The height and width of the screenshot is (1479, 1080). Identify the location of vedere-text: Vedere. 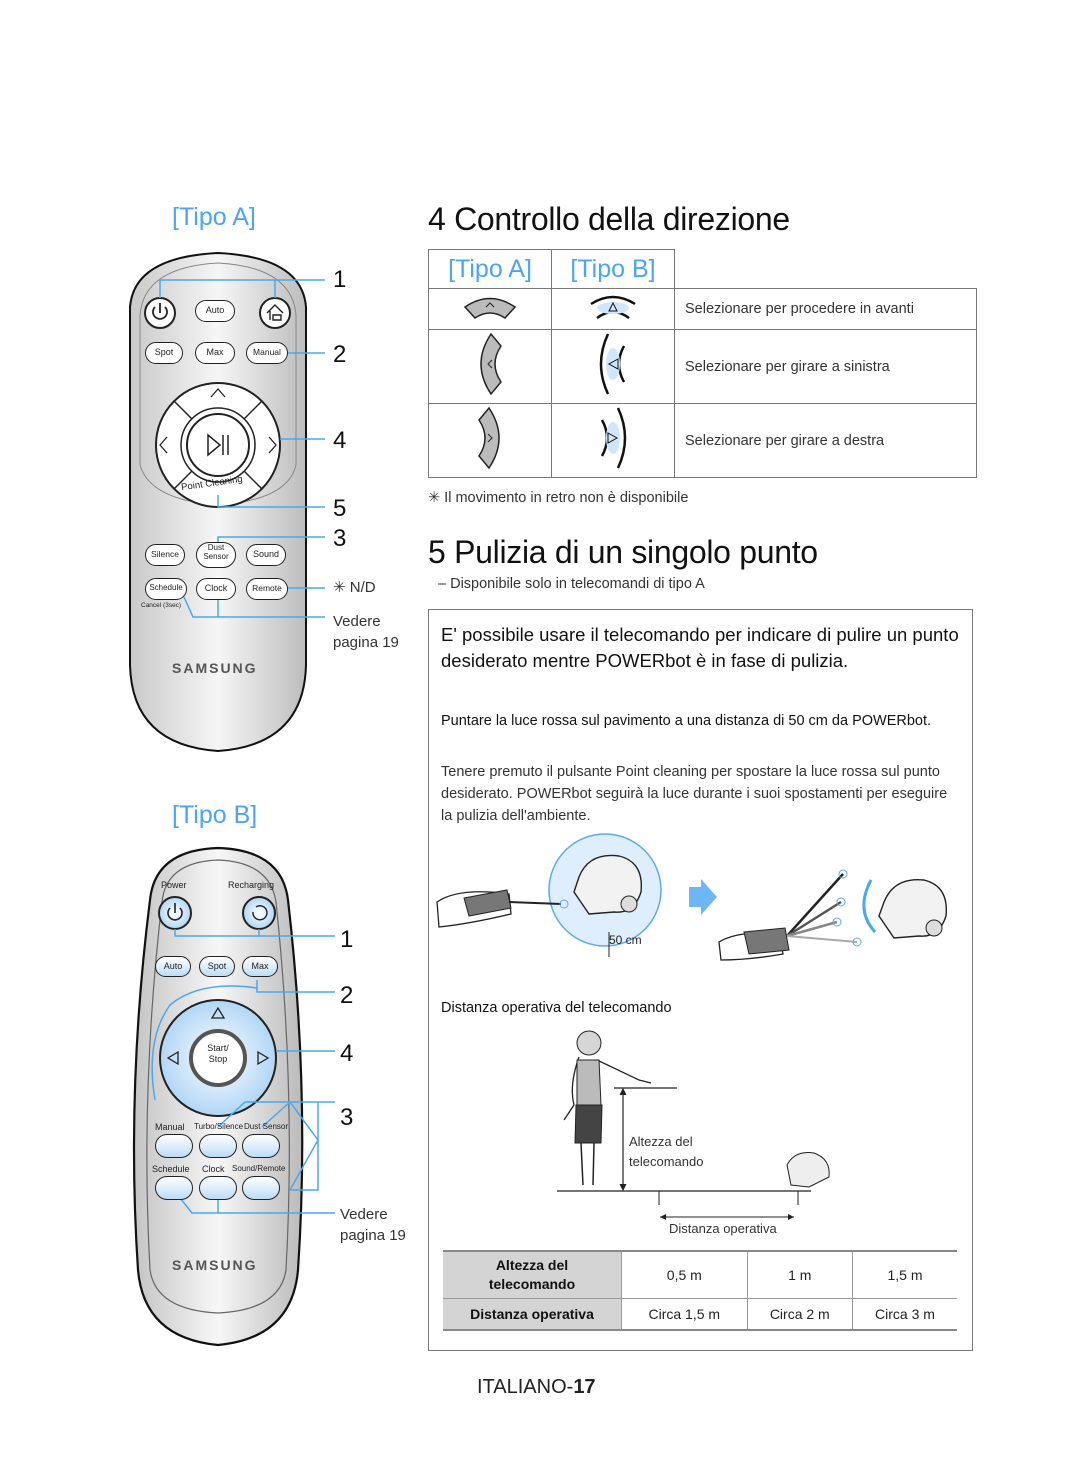
(357, 621).